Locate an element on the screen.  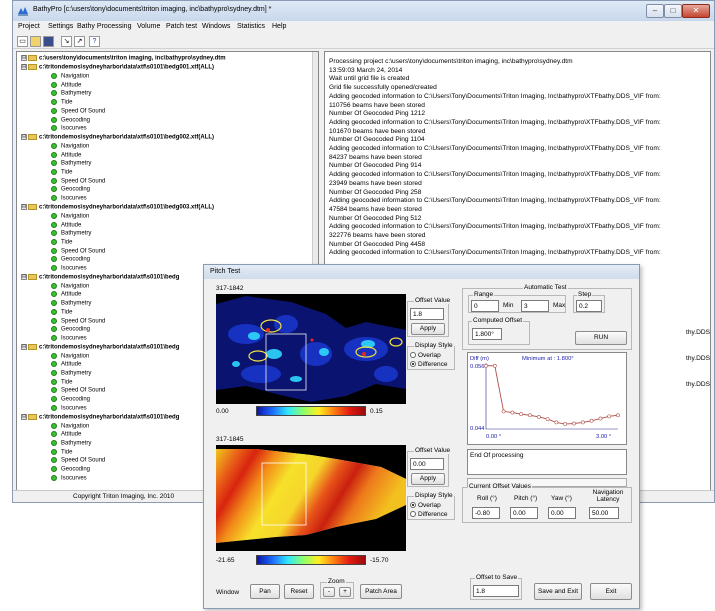
menu-volume: Volume is located at coordinates (148, 26).